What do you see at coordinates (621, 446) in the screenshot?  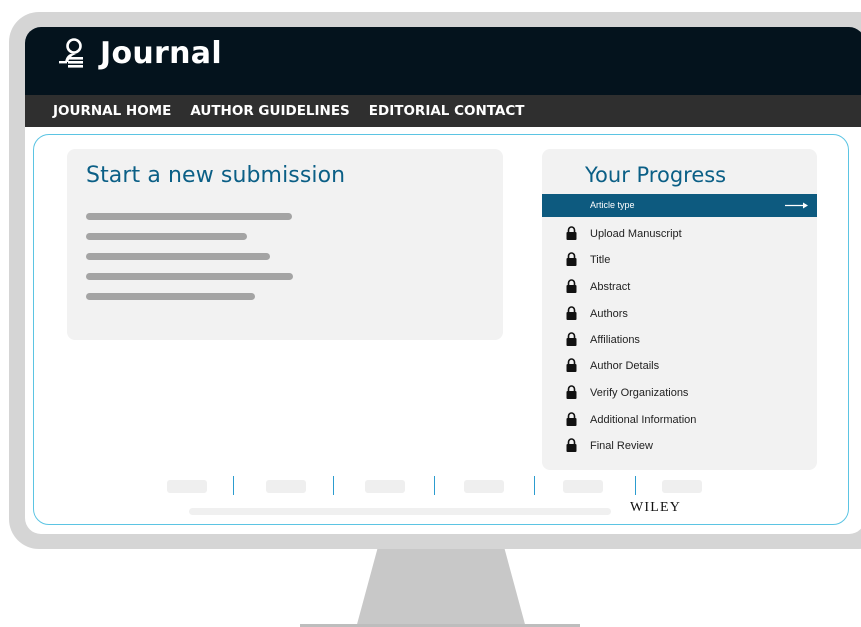 I see `step-label: Final Review` at bounding box center [621, 446].